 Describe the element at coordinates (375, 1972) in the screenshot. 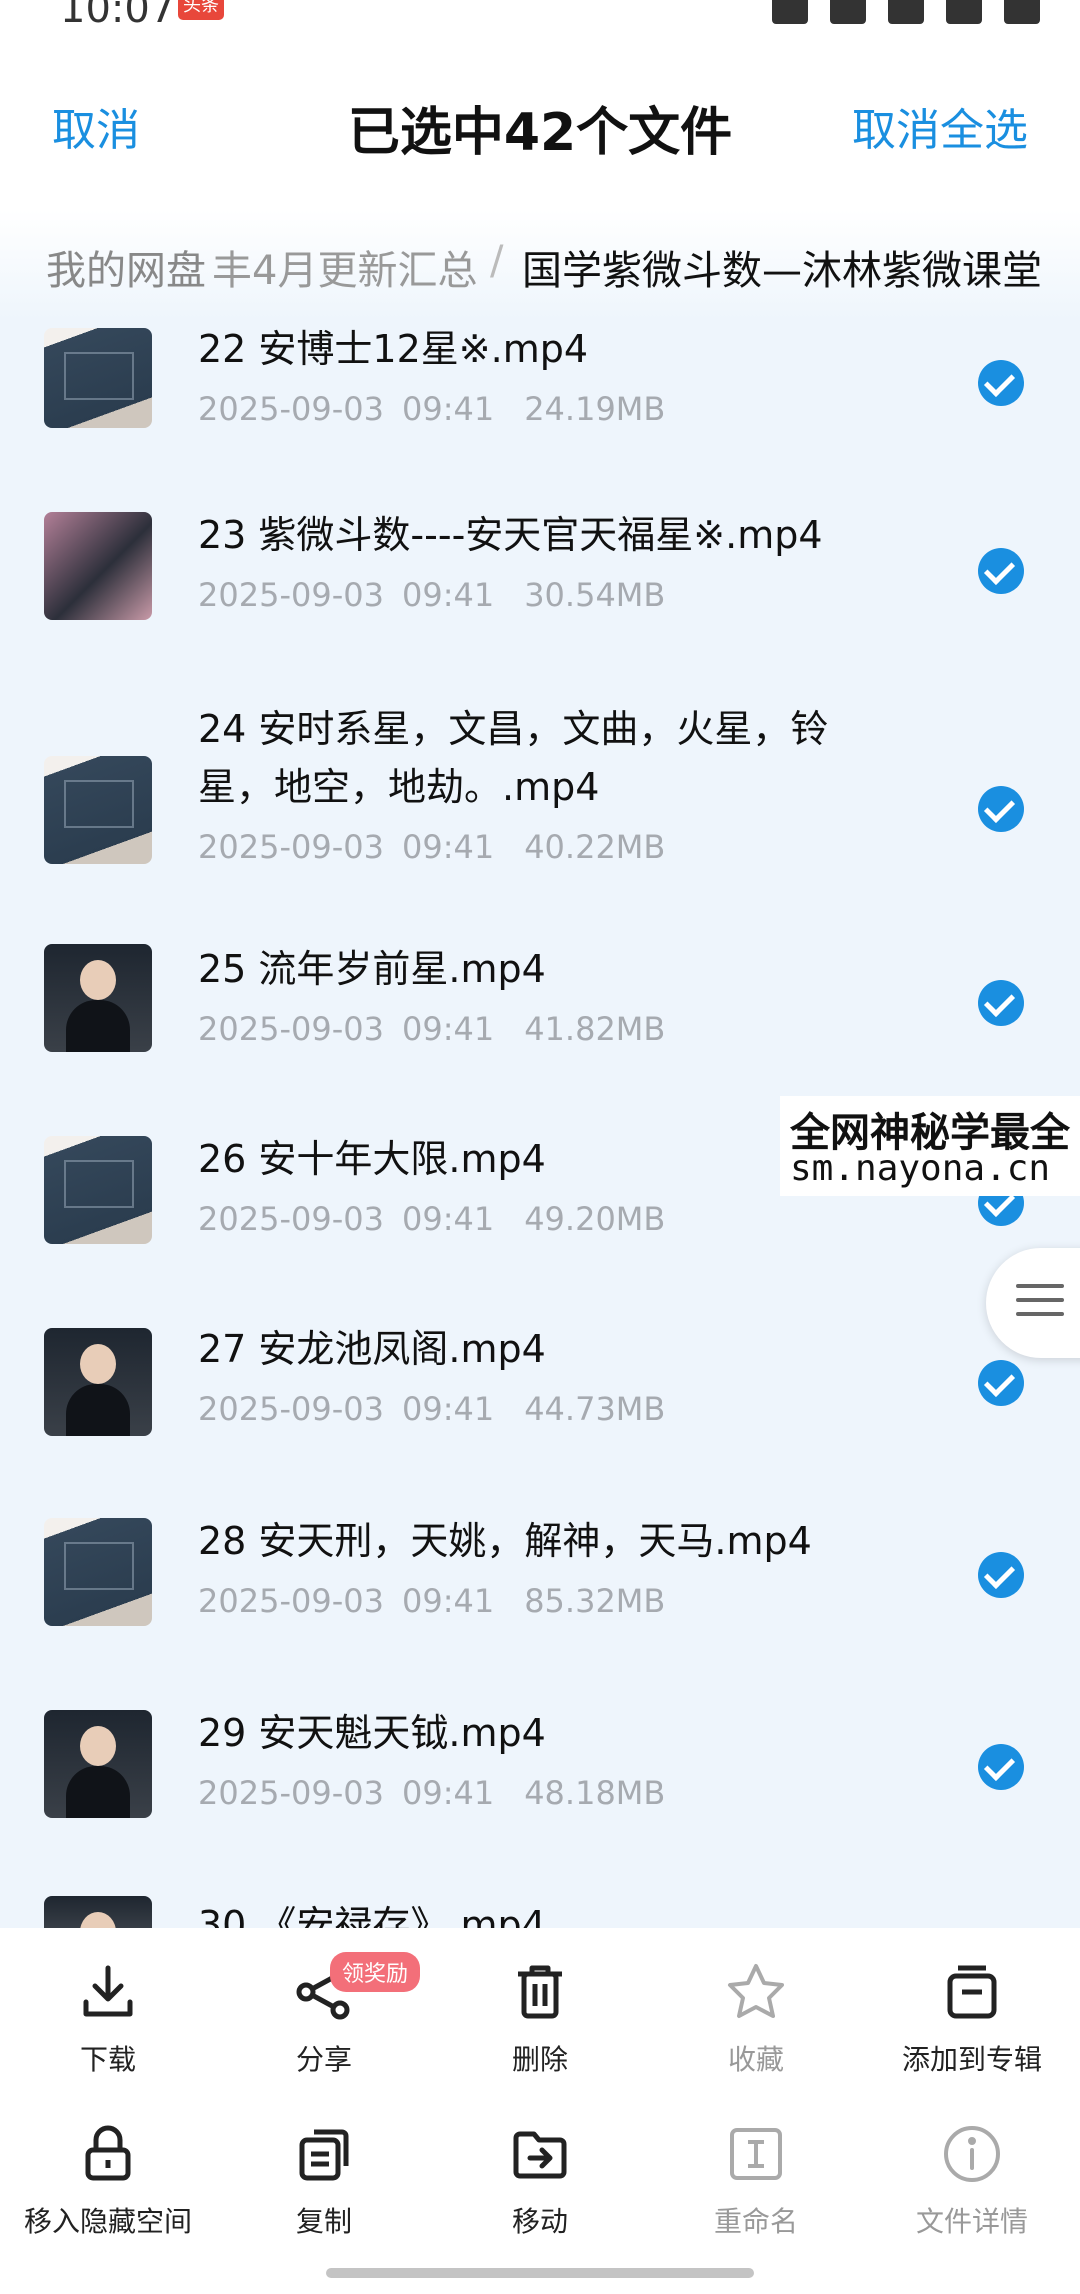

I see `reward-badge: 领奖励` at that location.